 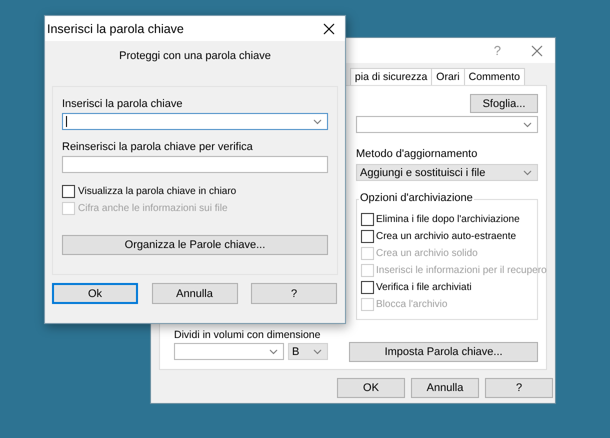 What do you see at coordinates (448, 76) in the screenshot?
I see `tab: Orari` at bounding box center [448, 76].